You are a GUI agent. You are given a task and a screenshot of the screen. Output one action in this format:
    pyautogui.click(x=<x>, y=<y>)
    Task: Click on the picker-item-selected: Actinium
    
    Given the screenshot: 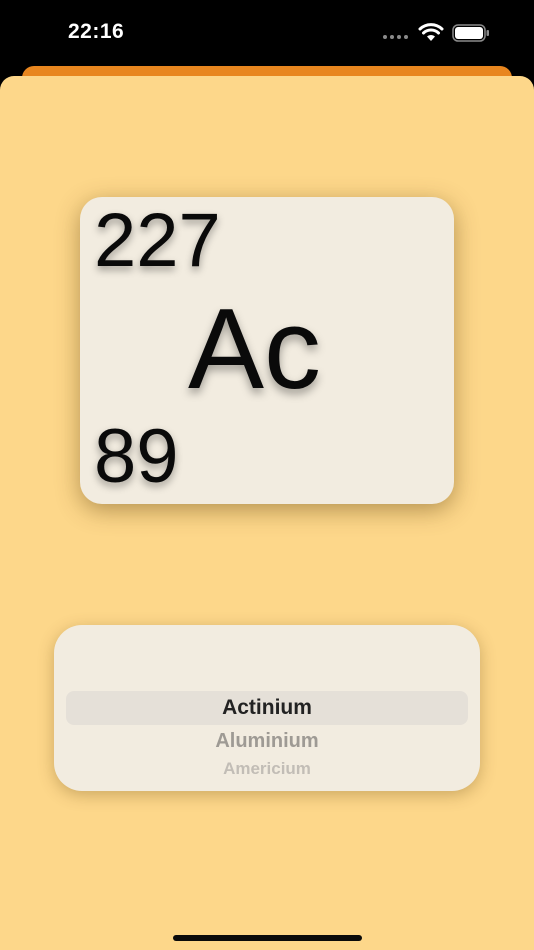 What is the action you would take?
    pyautogui.click(x=267, y=708)
    